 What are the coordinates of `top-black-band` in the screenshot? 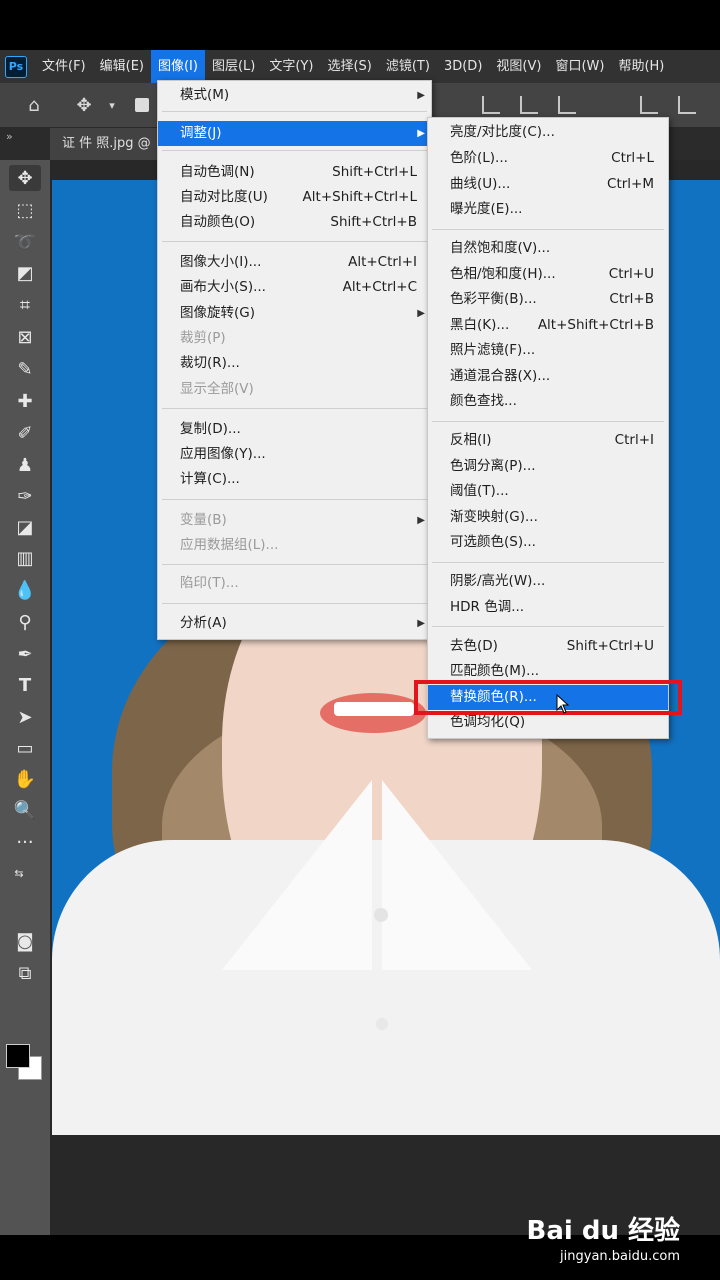 It's located at (360, 25).